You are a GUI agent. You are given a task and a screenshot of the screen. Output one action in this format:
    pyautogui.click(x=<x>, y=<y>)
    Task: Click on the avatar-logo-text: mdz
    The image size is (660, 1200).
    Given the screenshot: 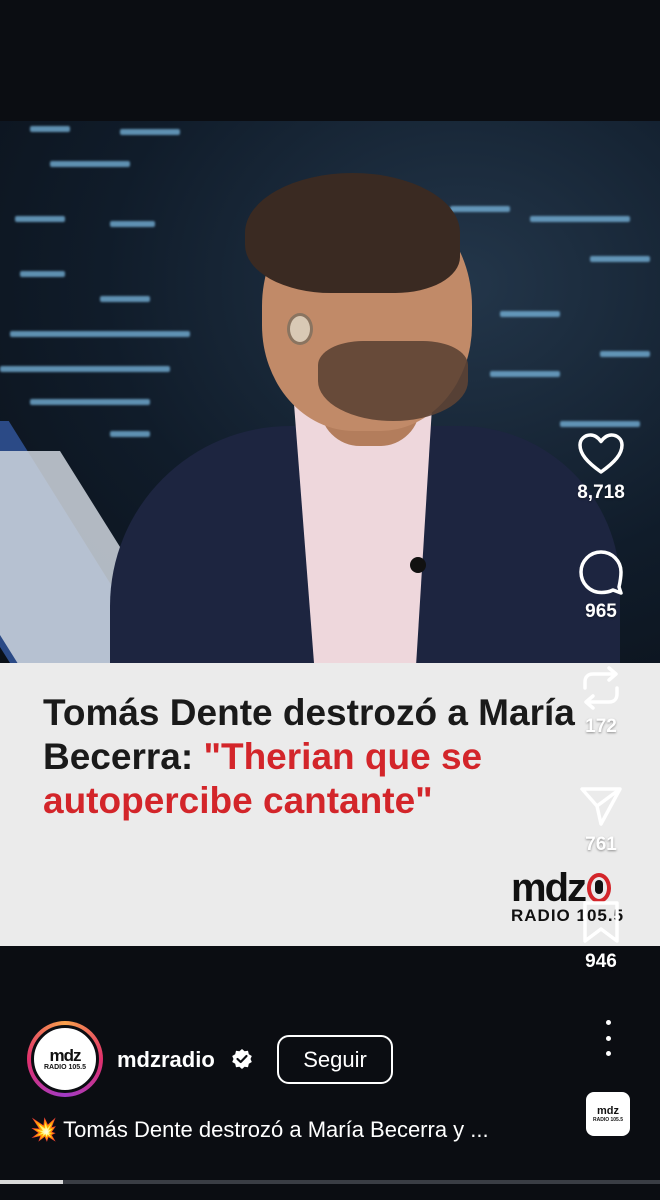 What is the action you would take?
    pyautogui.click(x=65, y=1055)
    